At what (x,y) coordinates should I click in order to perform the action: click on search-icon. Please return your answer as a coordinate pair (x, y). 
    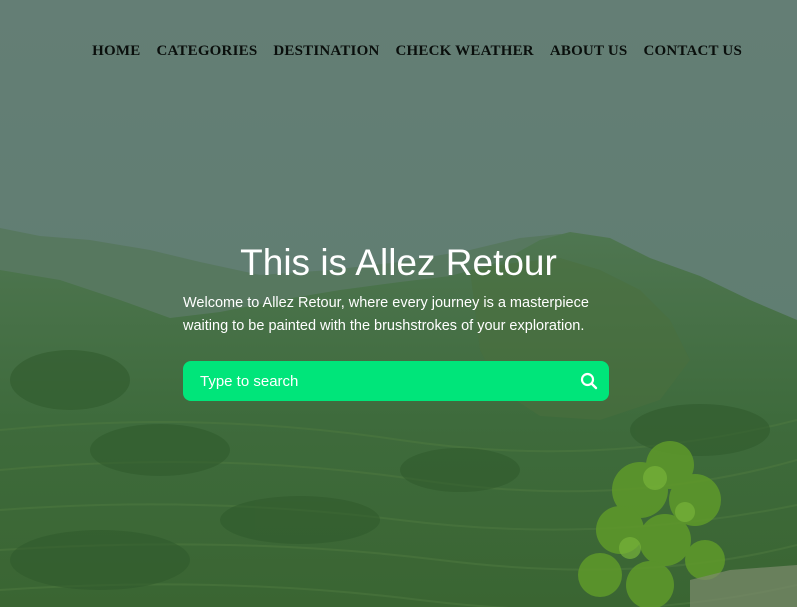
    Looking at the image, I should click on (589, 381).